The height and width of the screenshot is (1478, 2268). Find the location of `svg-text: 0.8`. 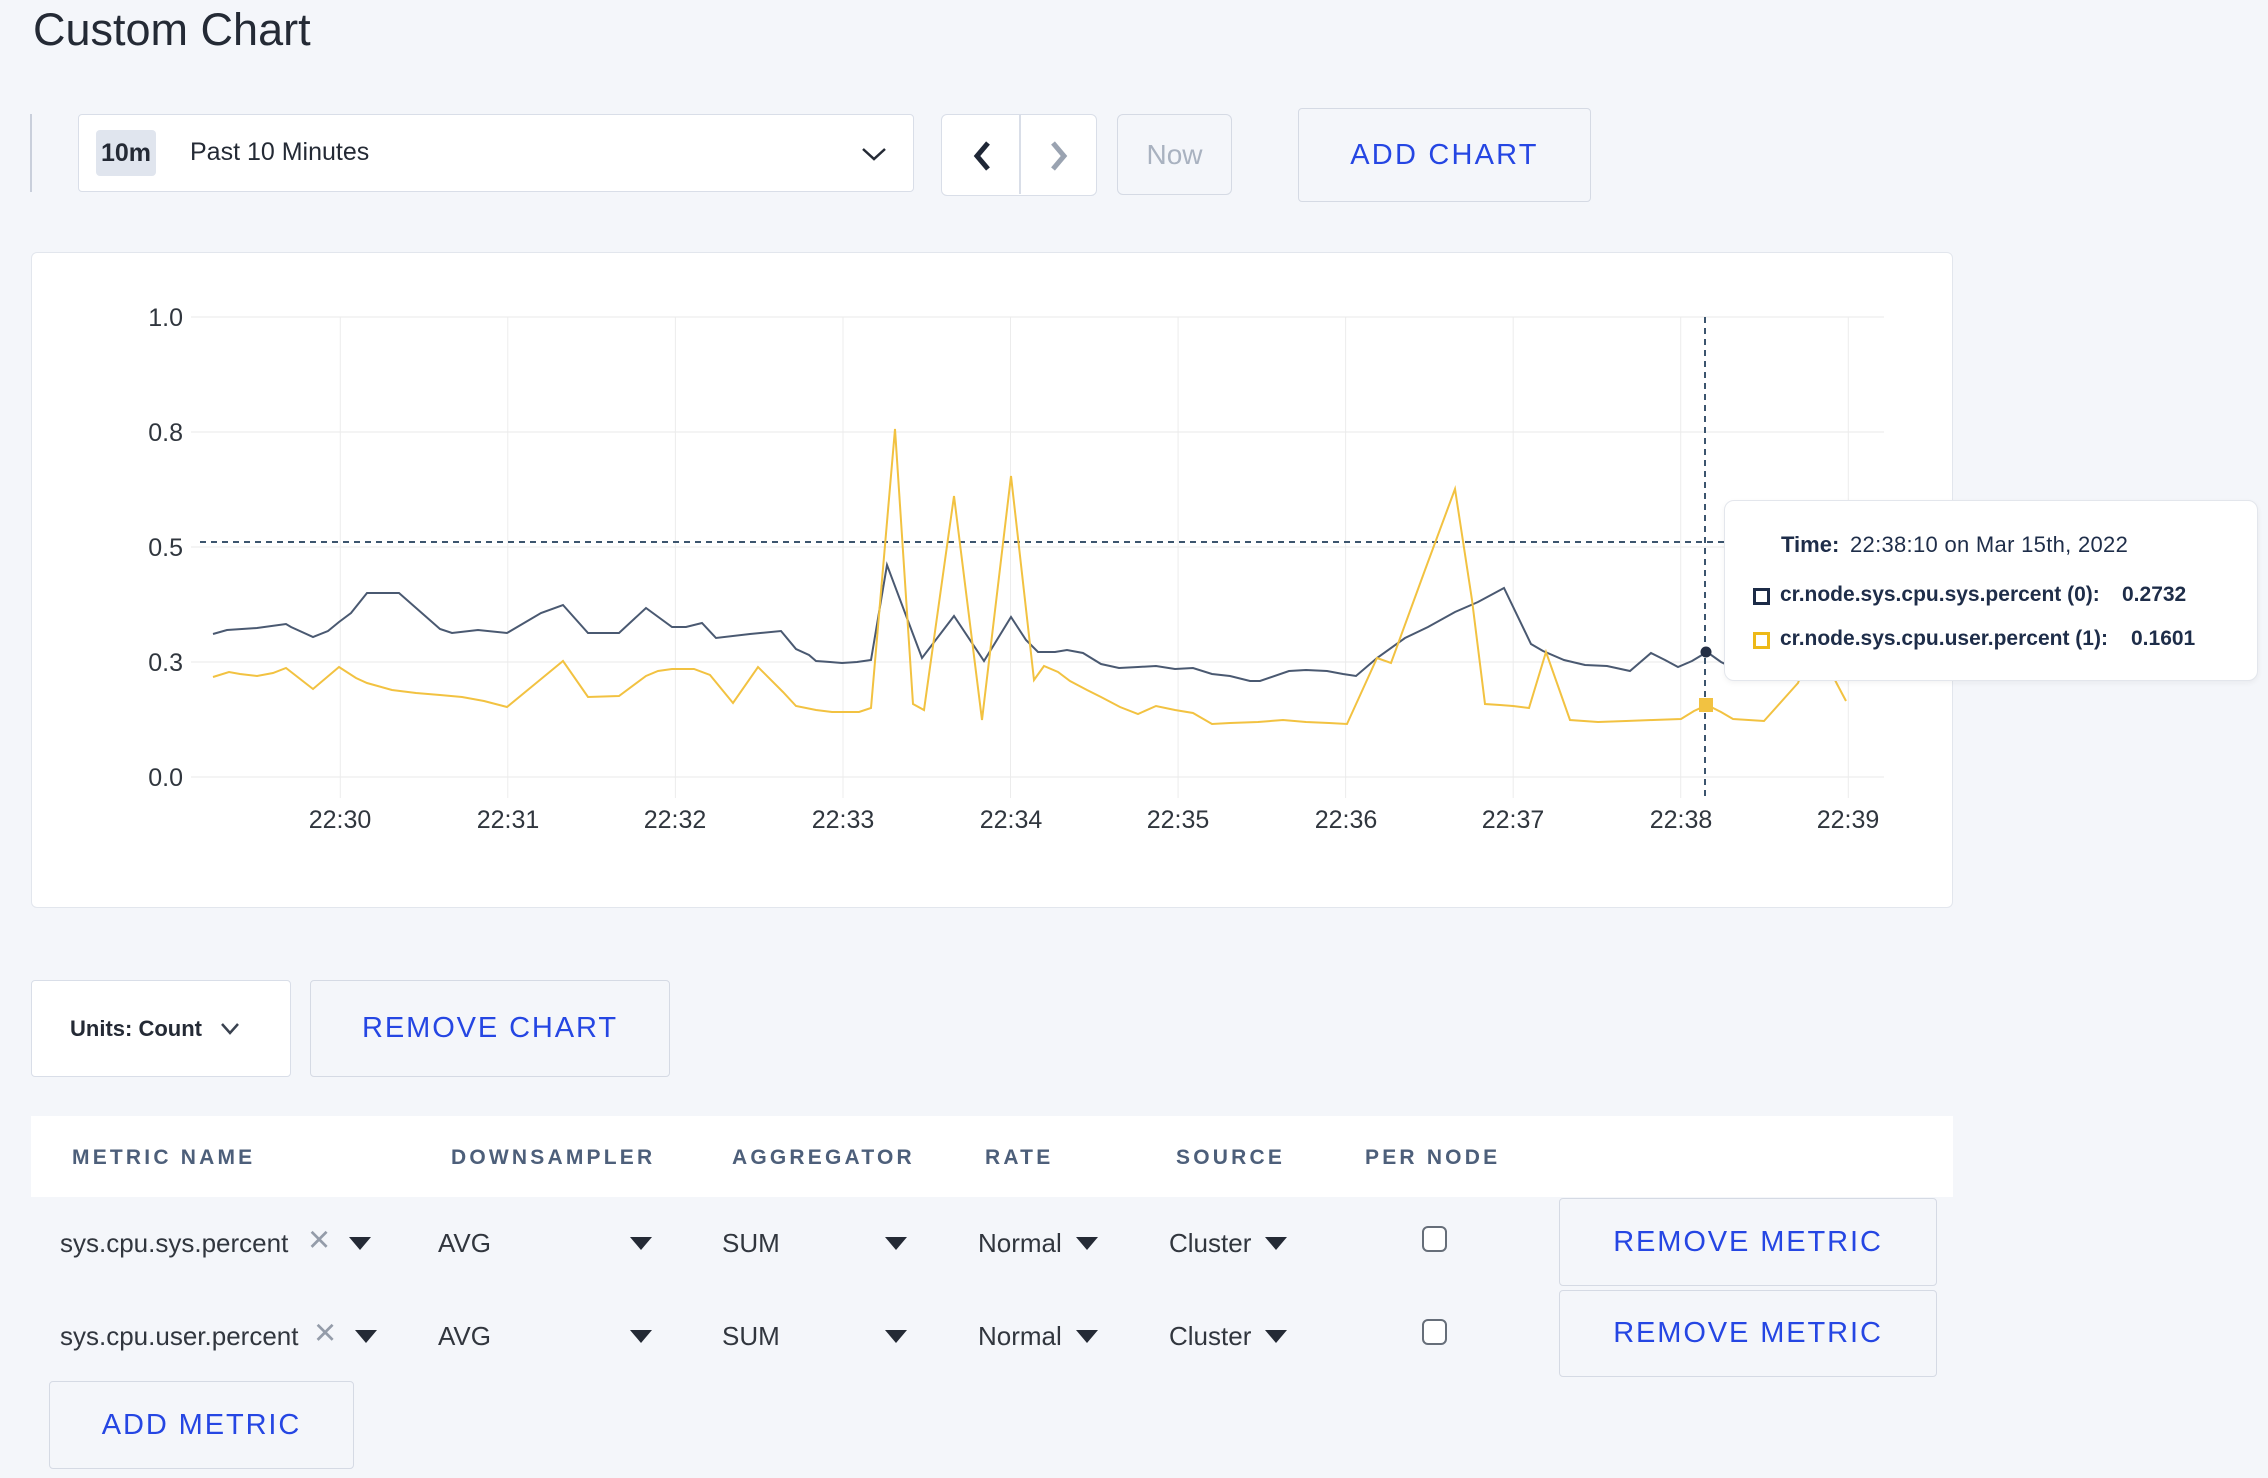

svg-text: 0.8 is located at coordinates (165, 433).